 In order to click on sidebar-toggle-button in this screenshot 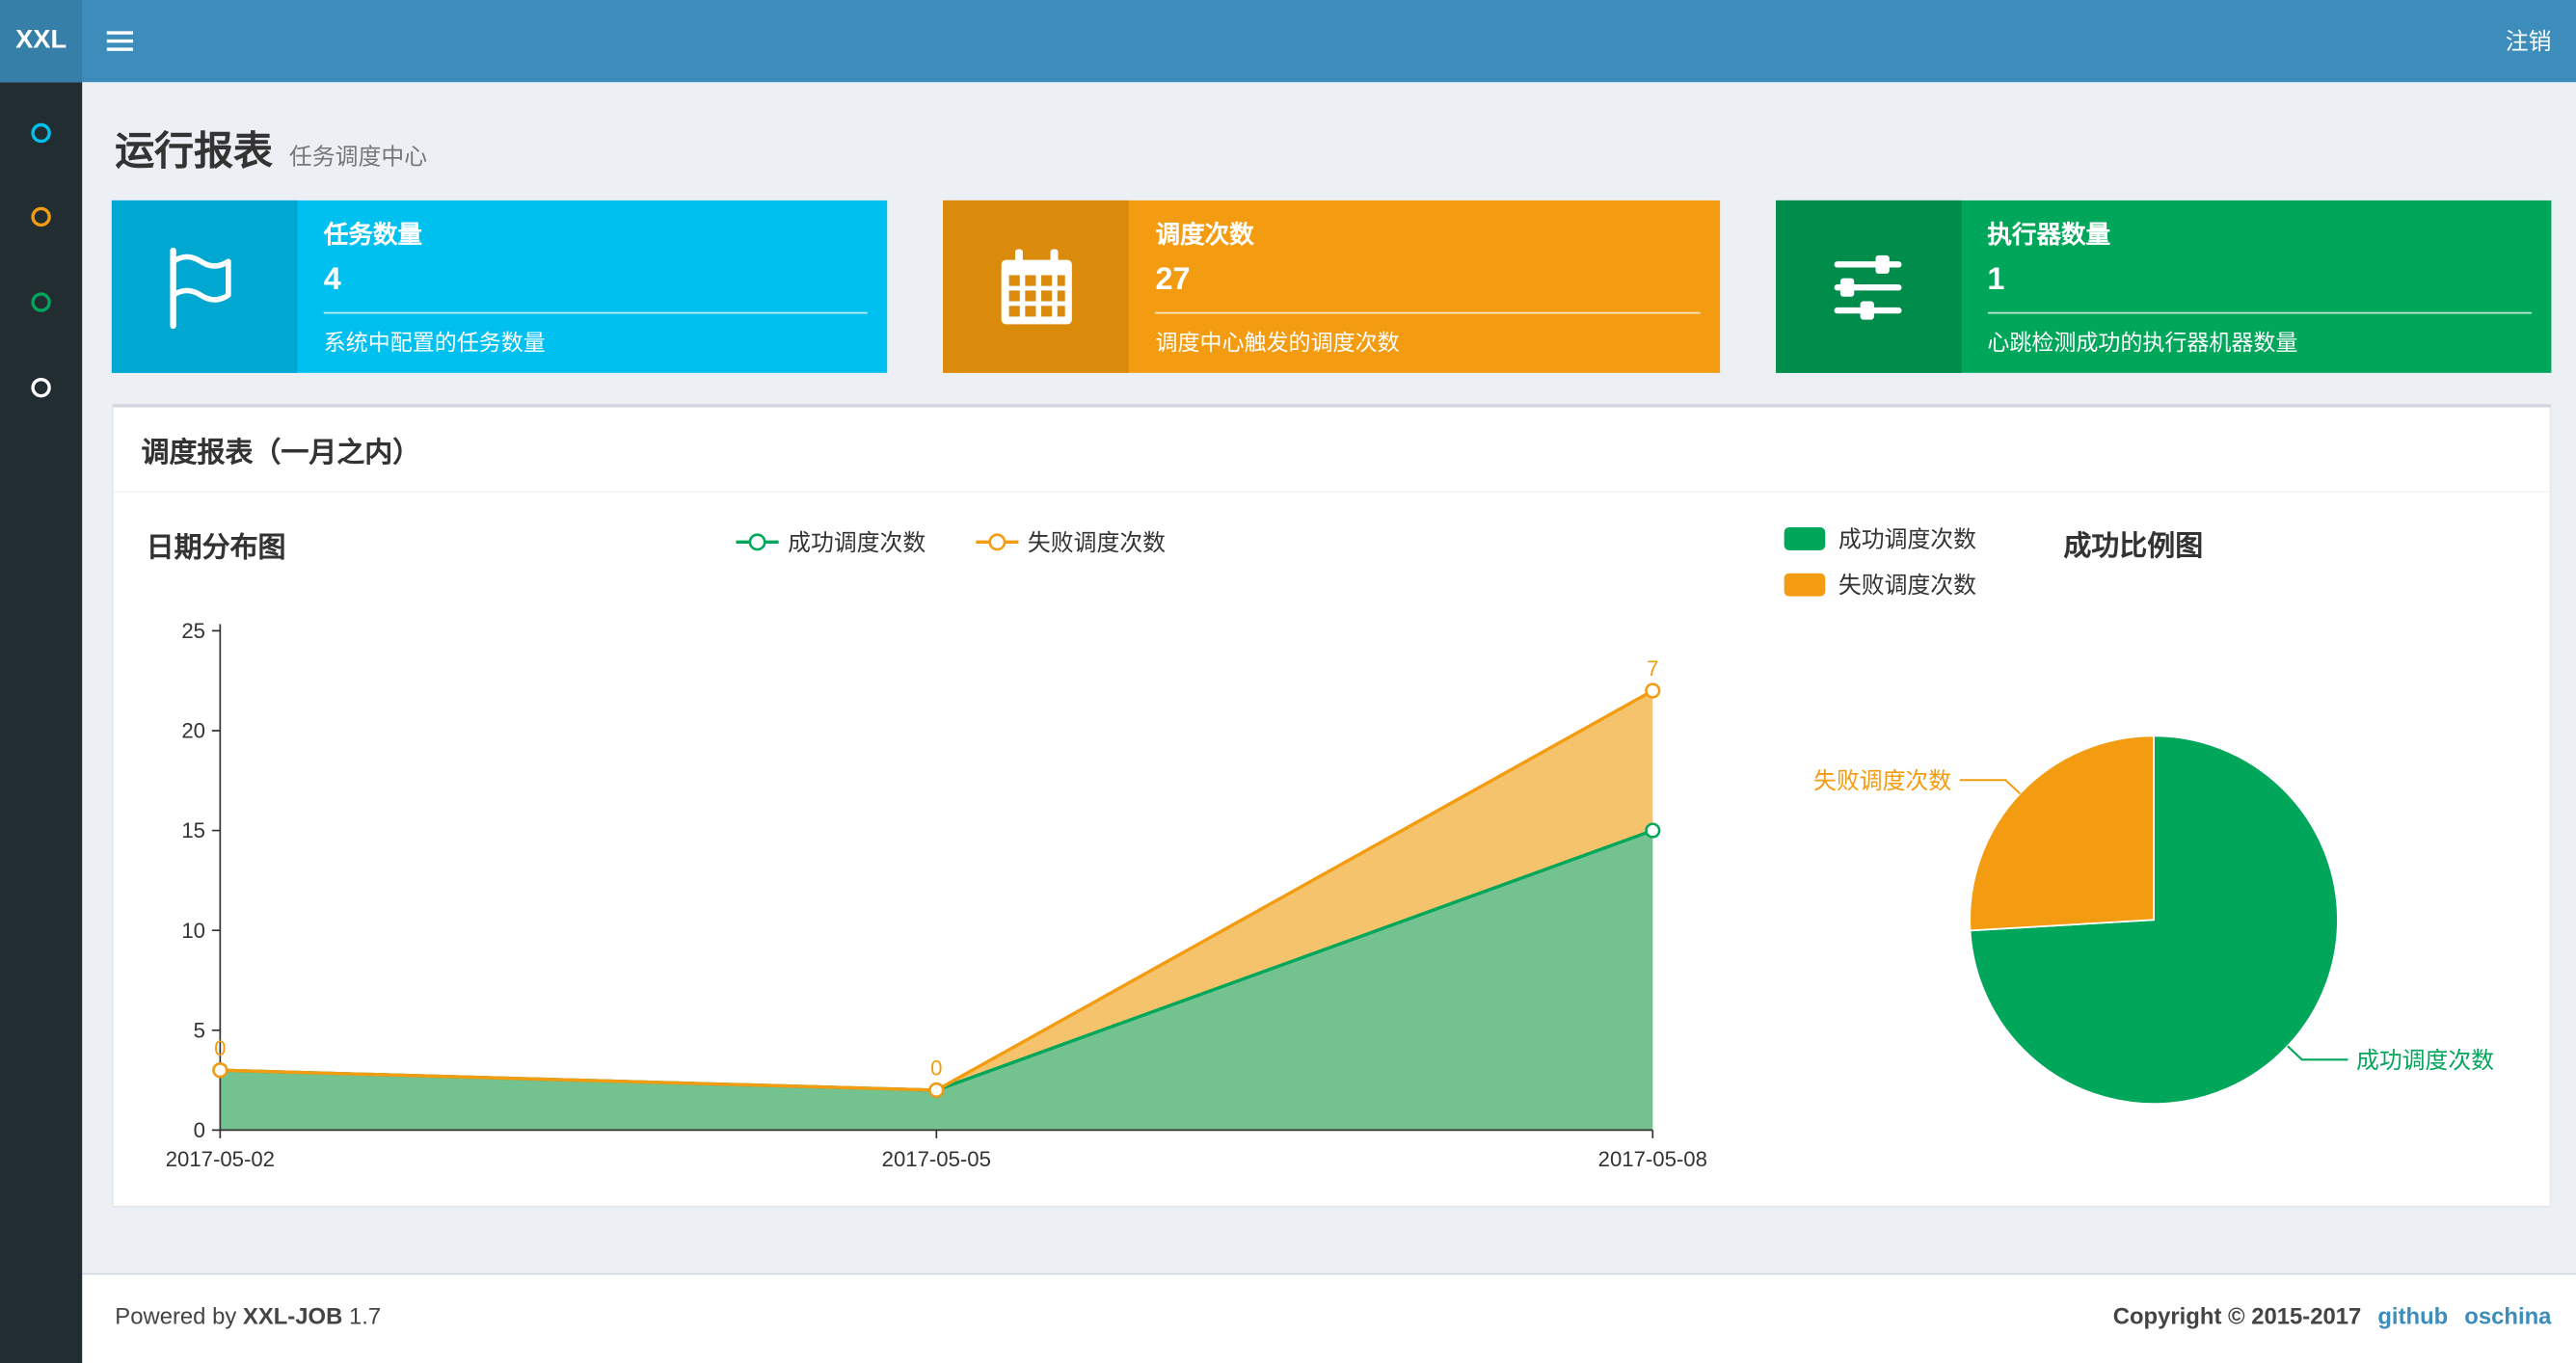, I will do `click(119, 41)`.